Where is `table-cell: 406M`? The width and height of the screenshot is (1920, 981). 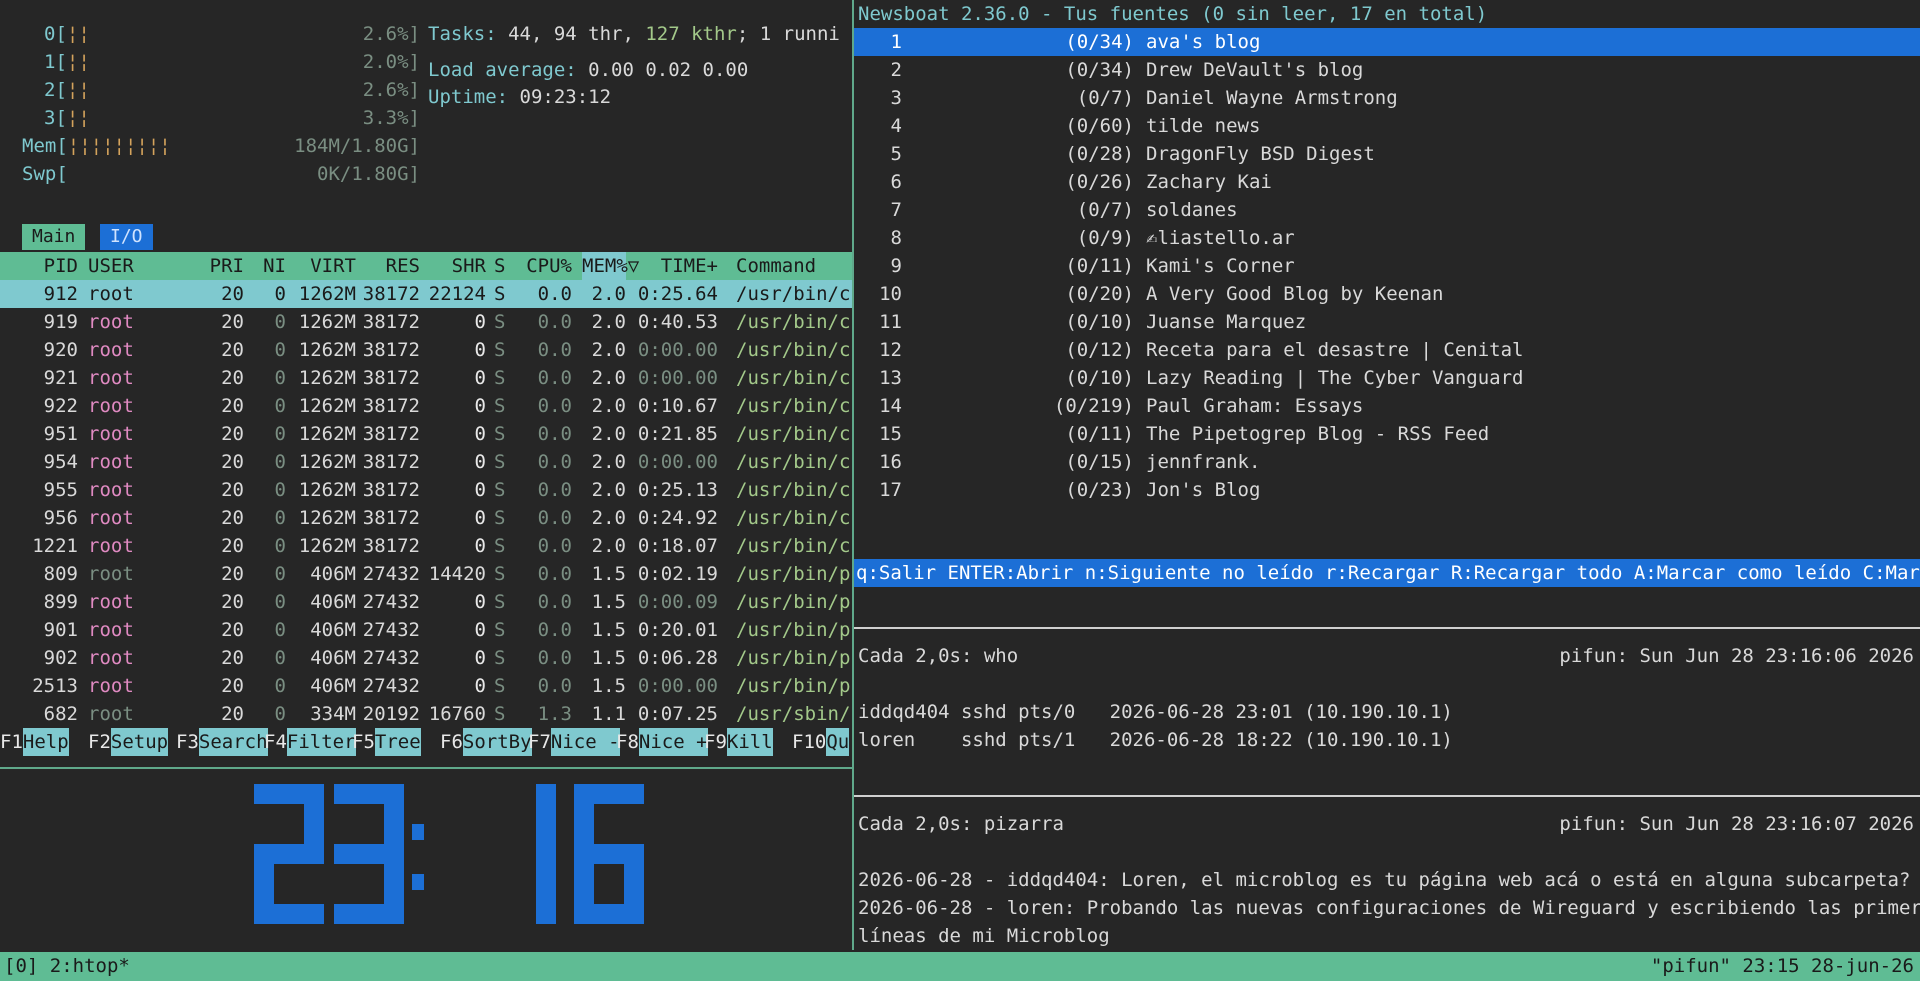
table-cell: 406M is located at coordinates (333, 686).